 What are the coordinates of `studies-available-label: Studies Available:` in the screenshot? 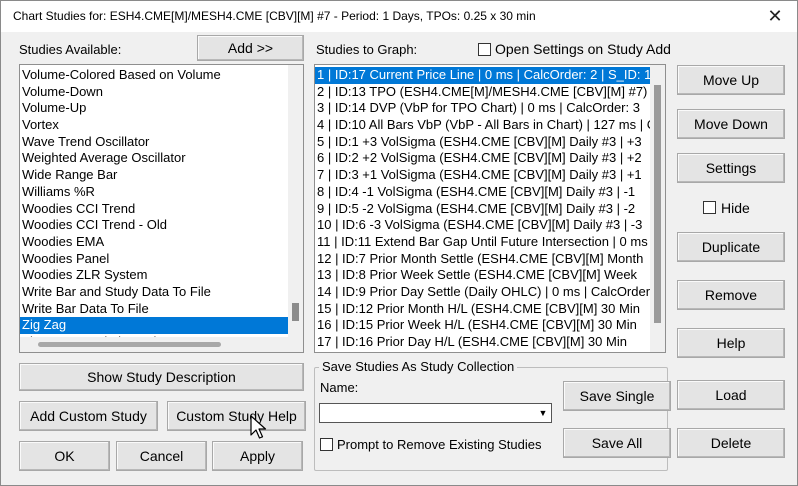 It's located at (70, 49).